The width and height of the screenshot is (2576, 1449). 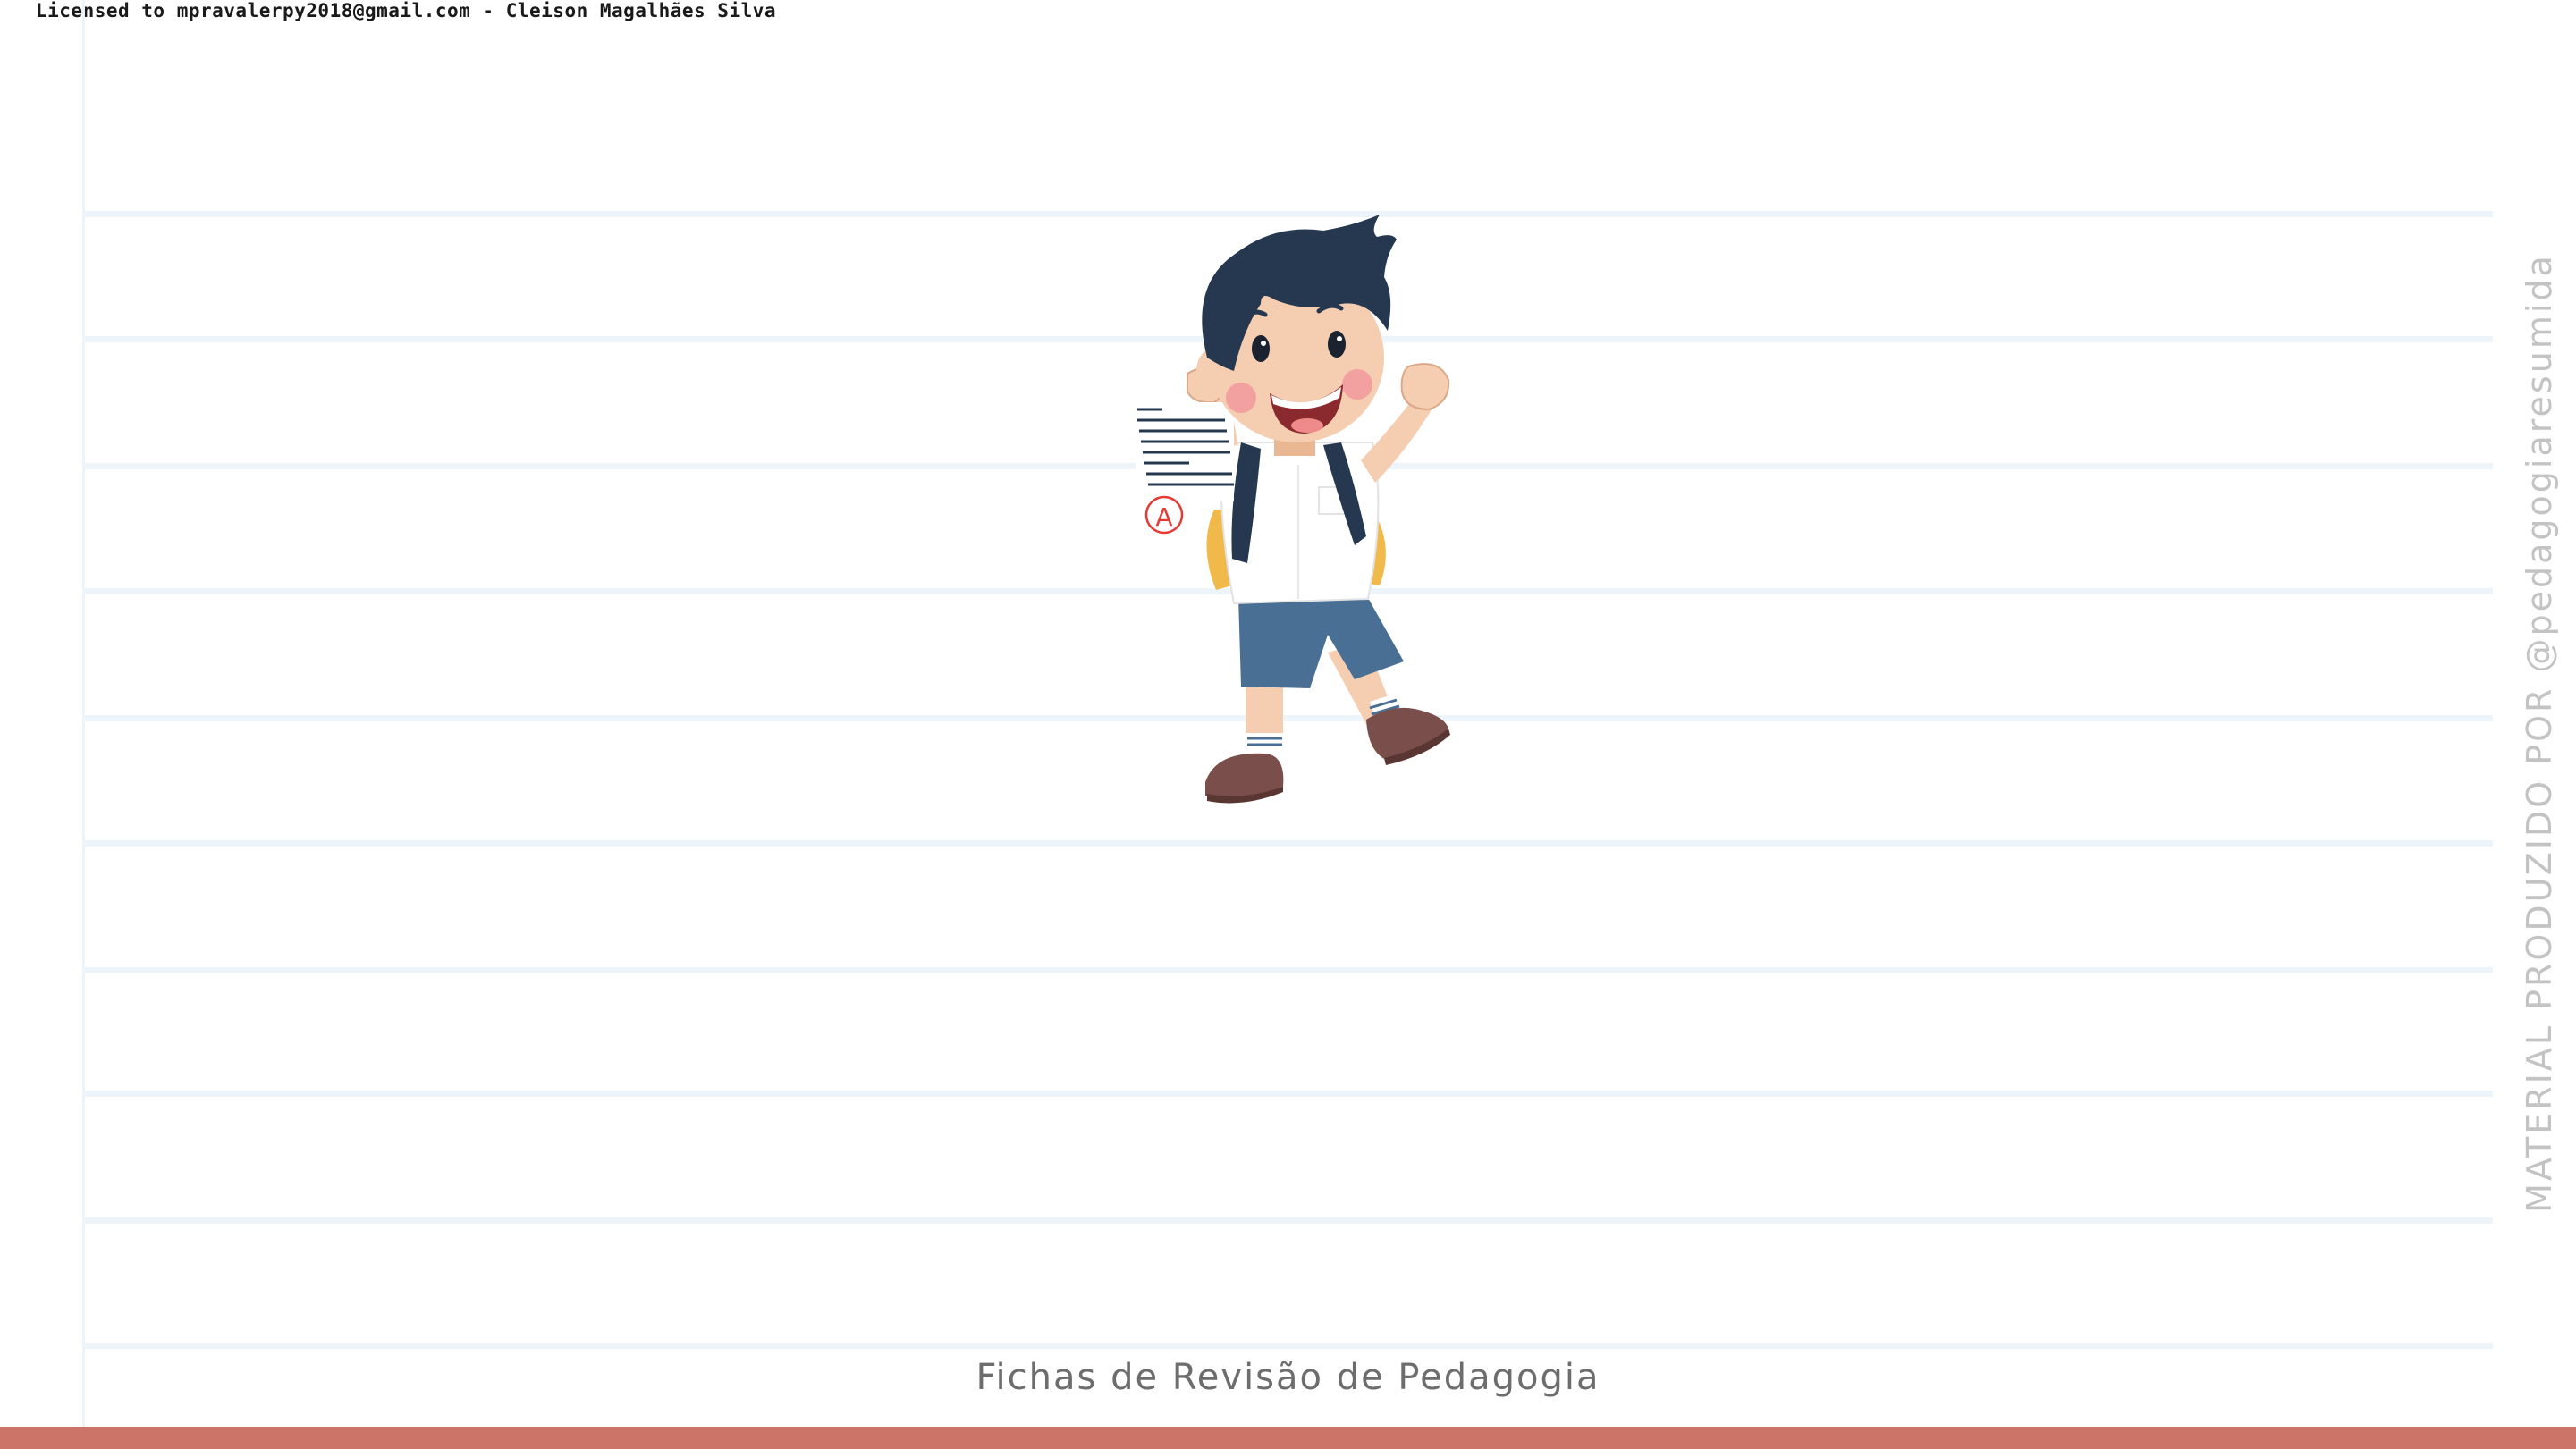 I want to click on shorts, so click(x=1321, y=639).